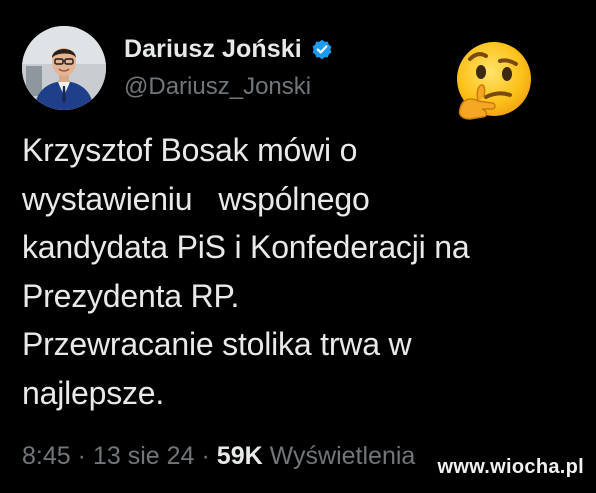 The image size is (596, 493). What do you see at coordinates (492, 83) in the screenshot?
I see `thinking-face-emoji-icon` at bounding box center [492, 83].